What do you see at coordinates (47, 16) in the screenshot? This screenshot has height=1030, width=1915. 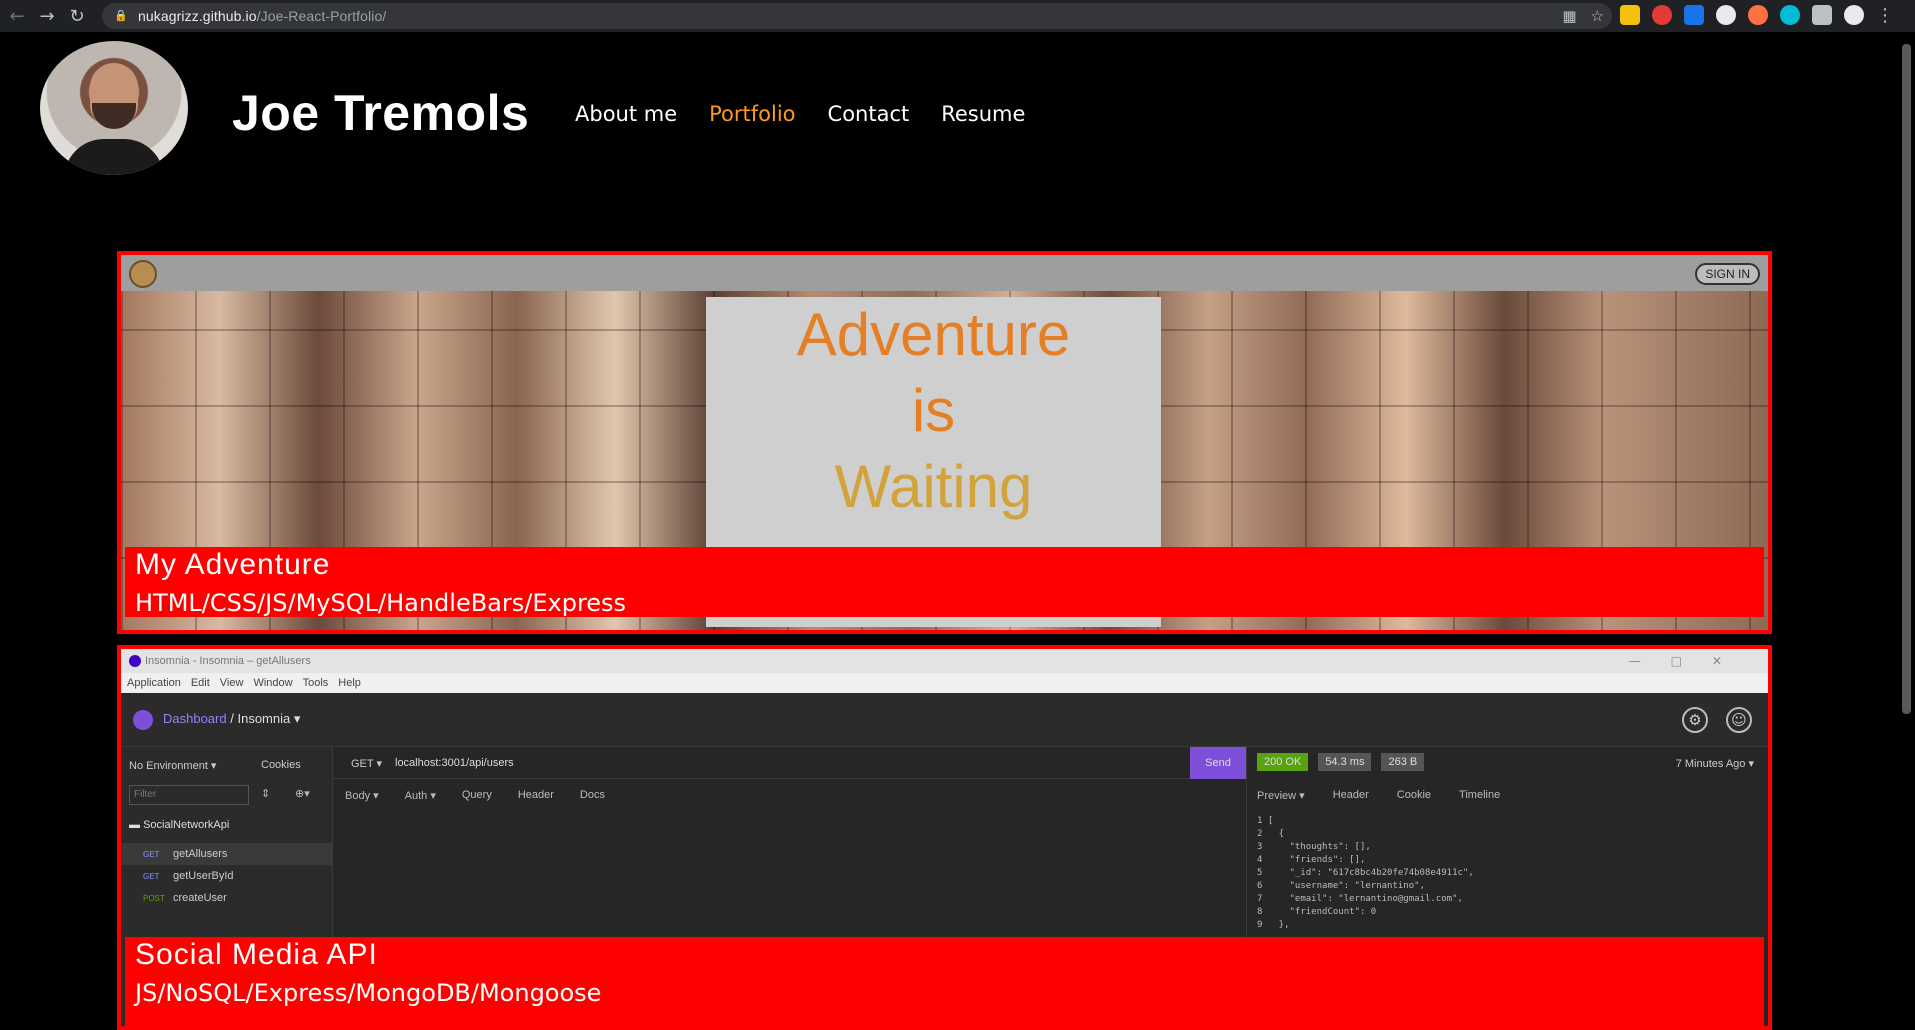 I see `forward-arrow-icon: →` at bounding box center [47, 16].